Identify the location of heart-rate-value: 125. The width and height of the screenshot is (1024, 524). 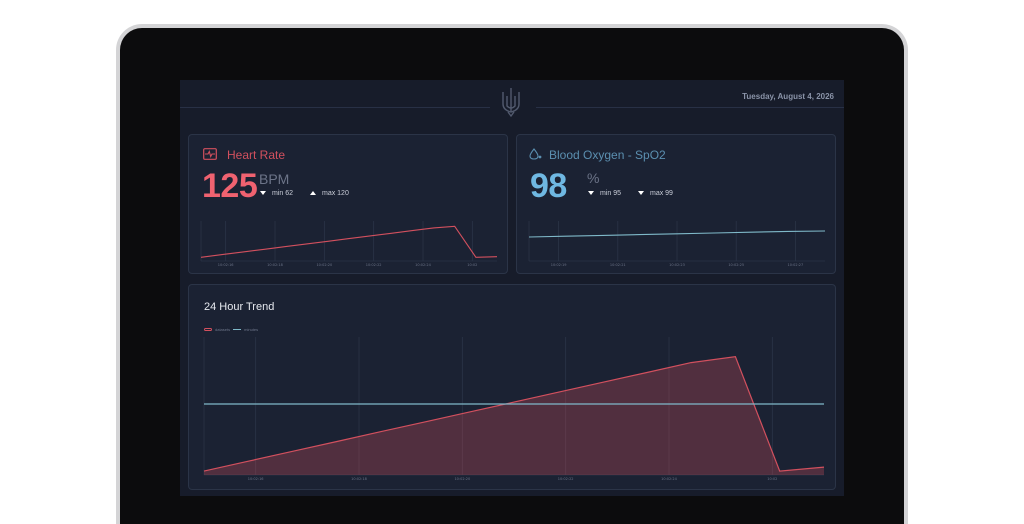
(230, 186).